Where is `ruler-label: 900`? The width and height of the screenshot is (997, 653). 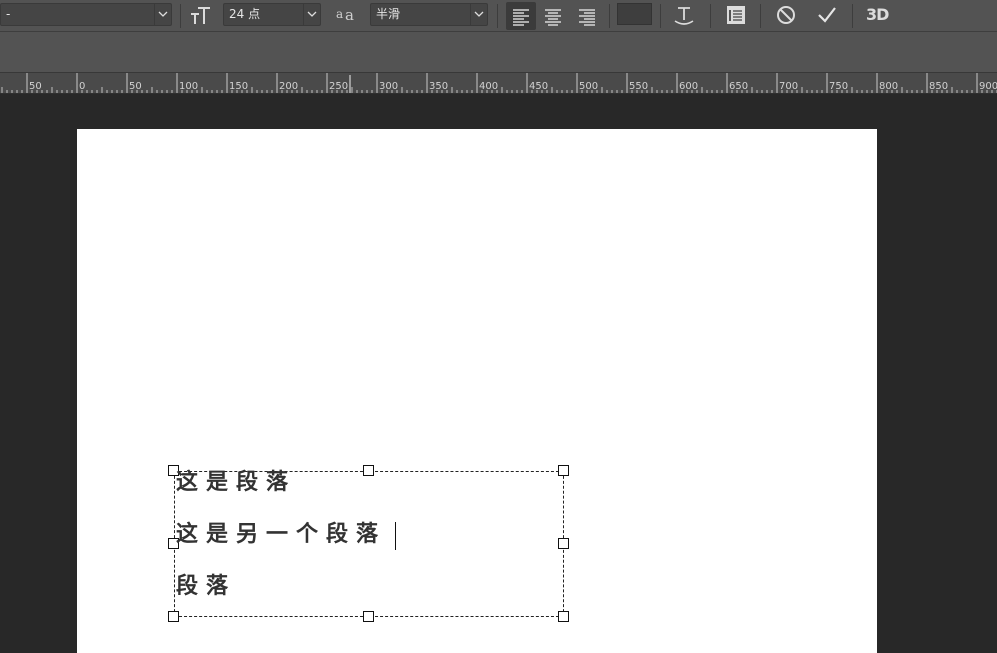
ruler-label: 900 is located at coordinates (988, 86).